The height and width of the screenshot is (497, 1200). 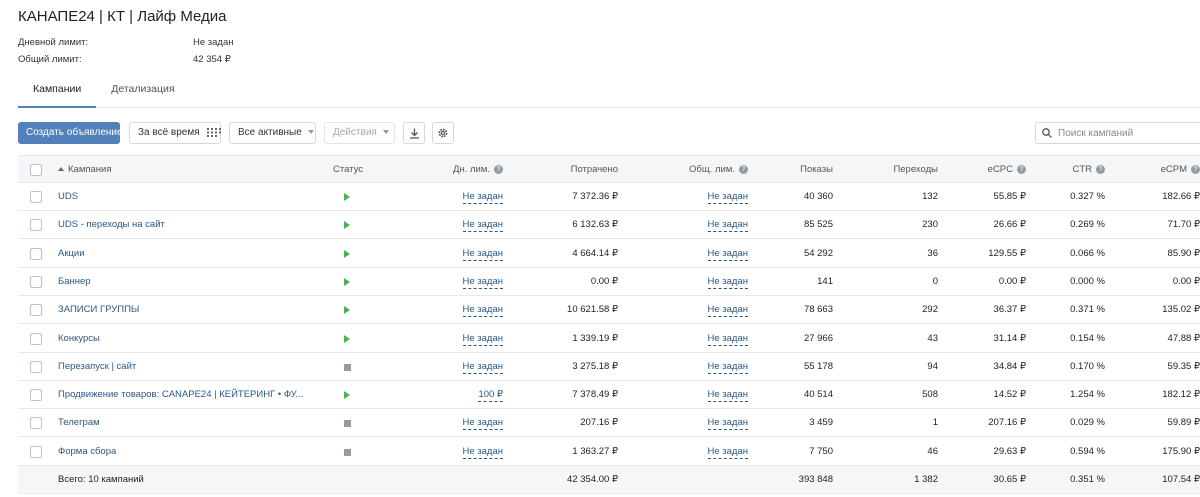 I want to click on clicks-value: 132, so click(x=930, y=196).